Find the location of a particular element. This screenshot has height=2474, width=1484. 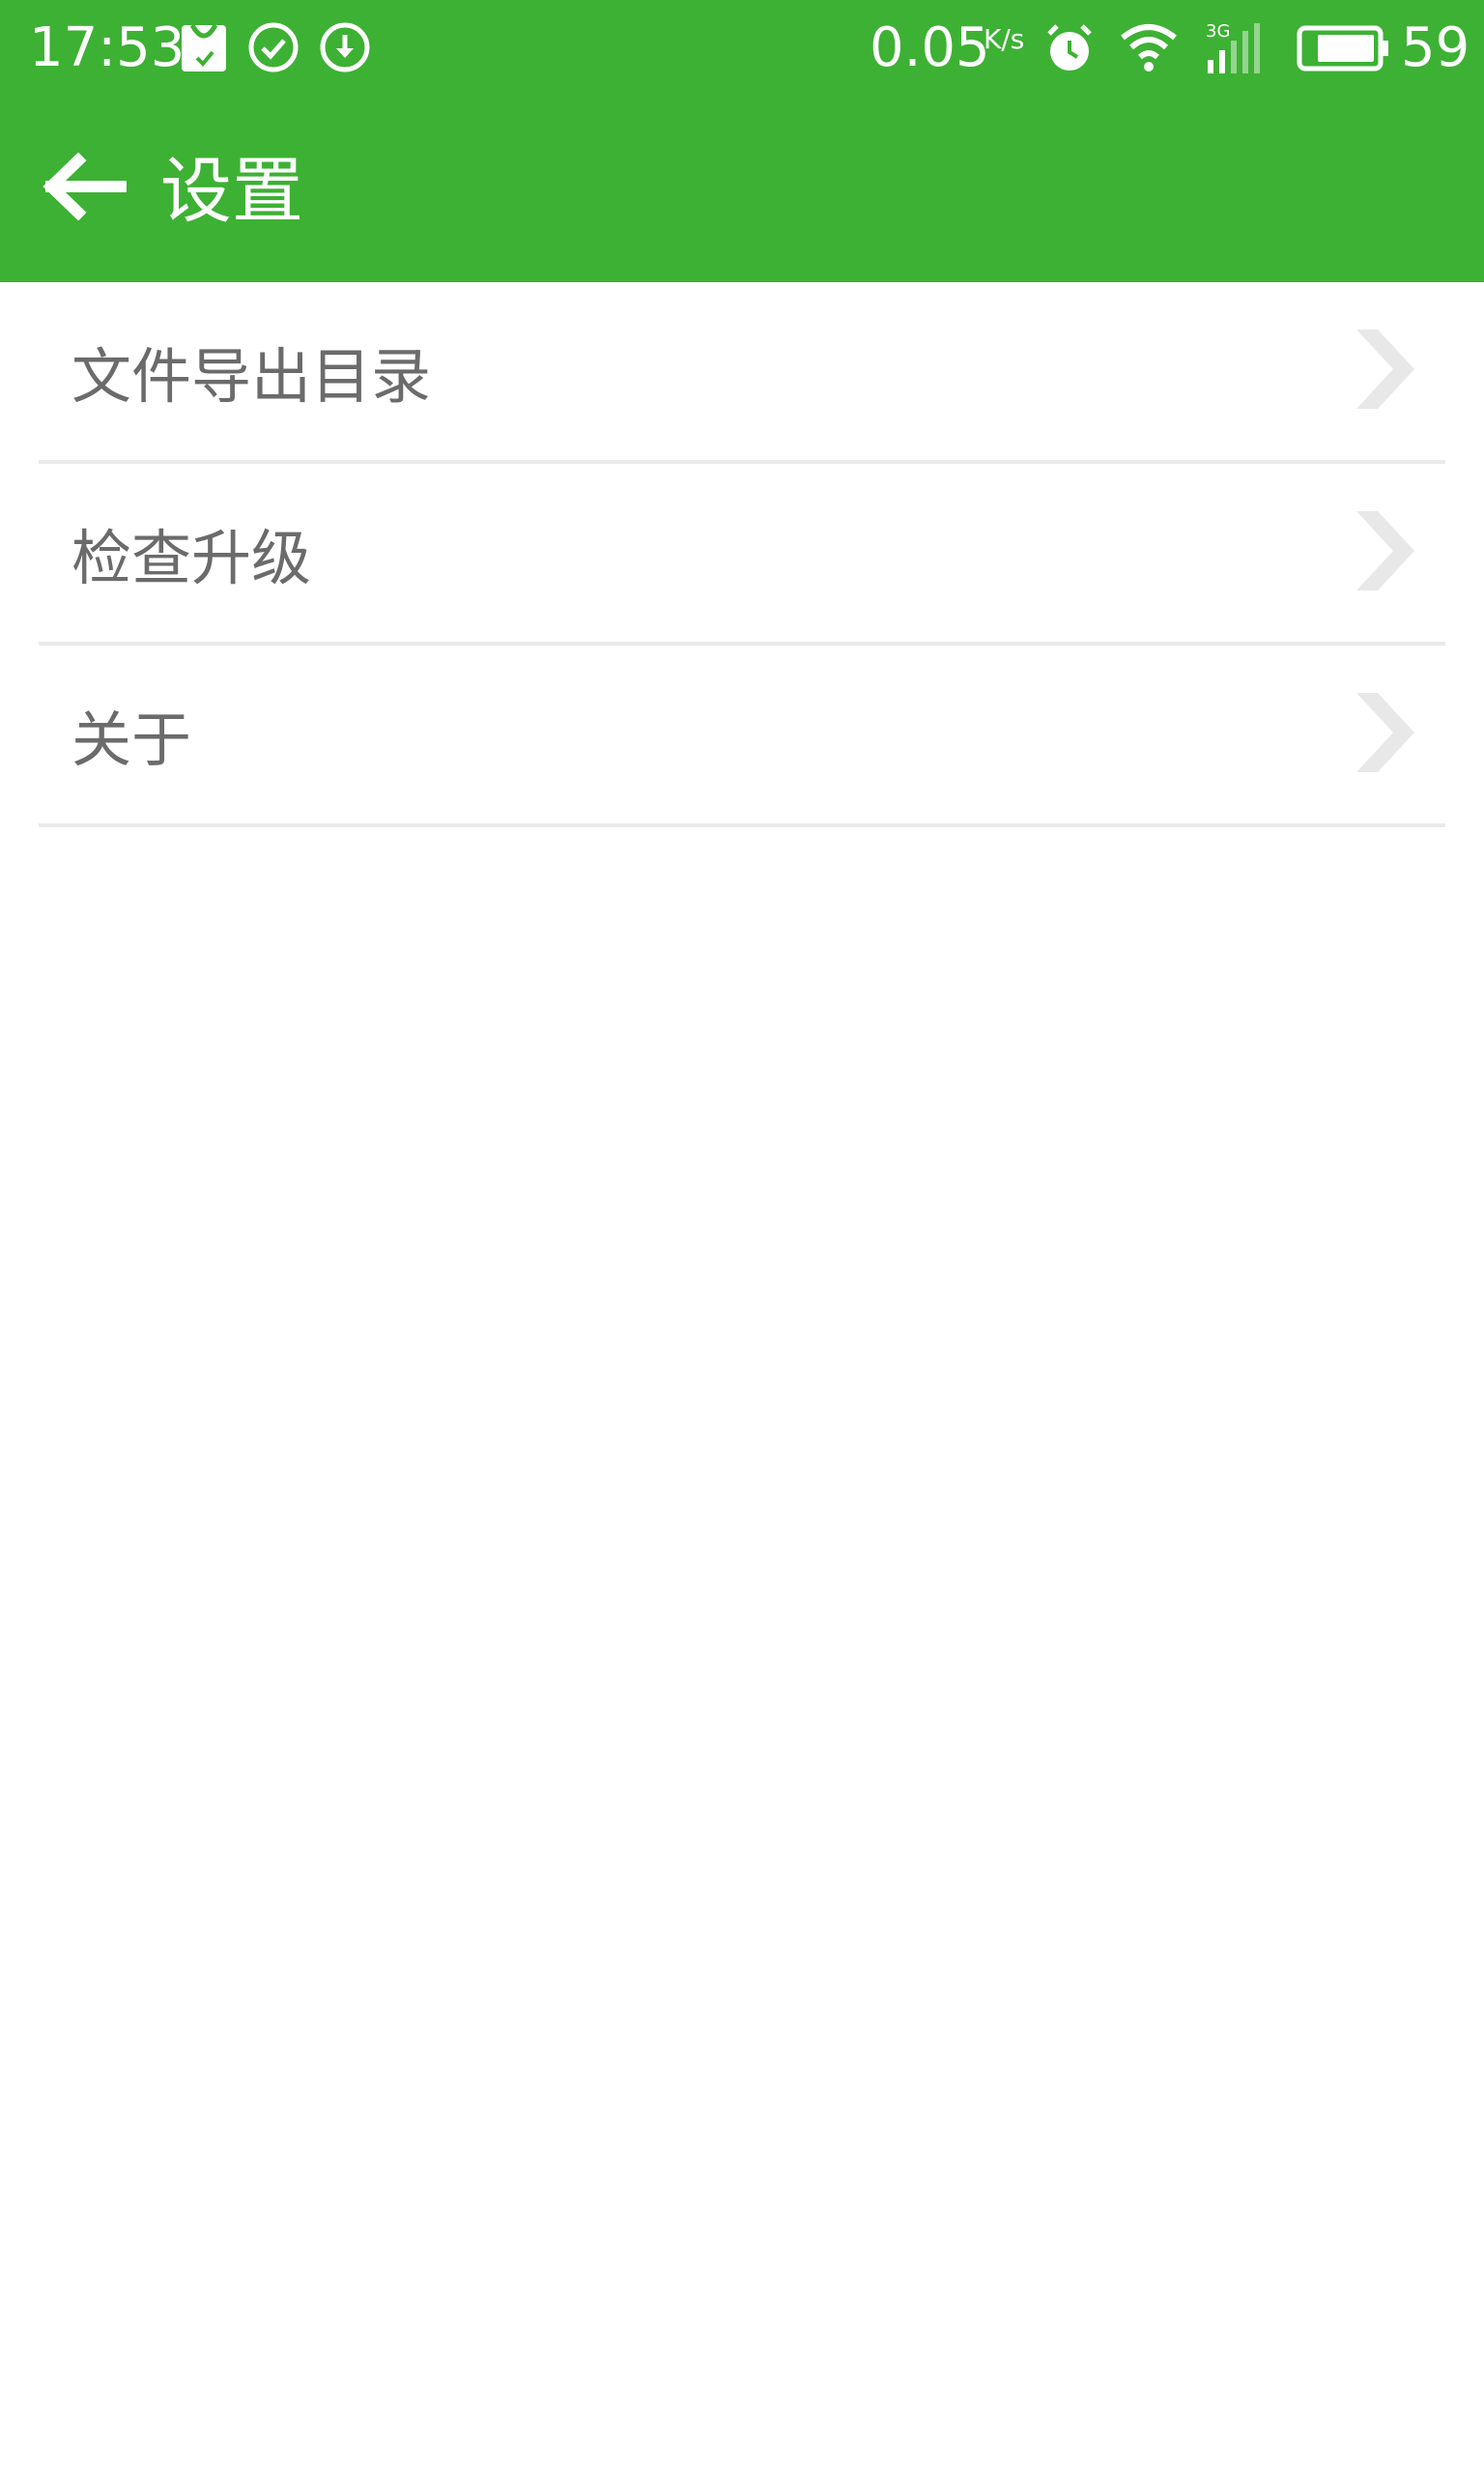

system-icons: 3G is located at coordinates (1216, 48).